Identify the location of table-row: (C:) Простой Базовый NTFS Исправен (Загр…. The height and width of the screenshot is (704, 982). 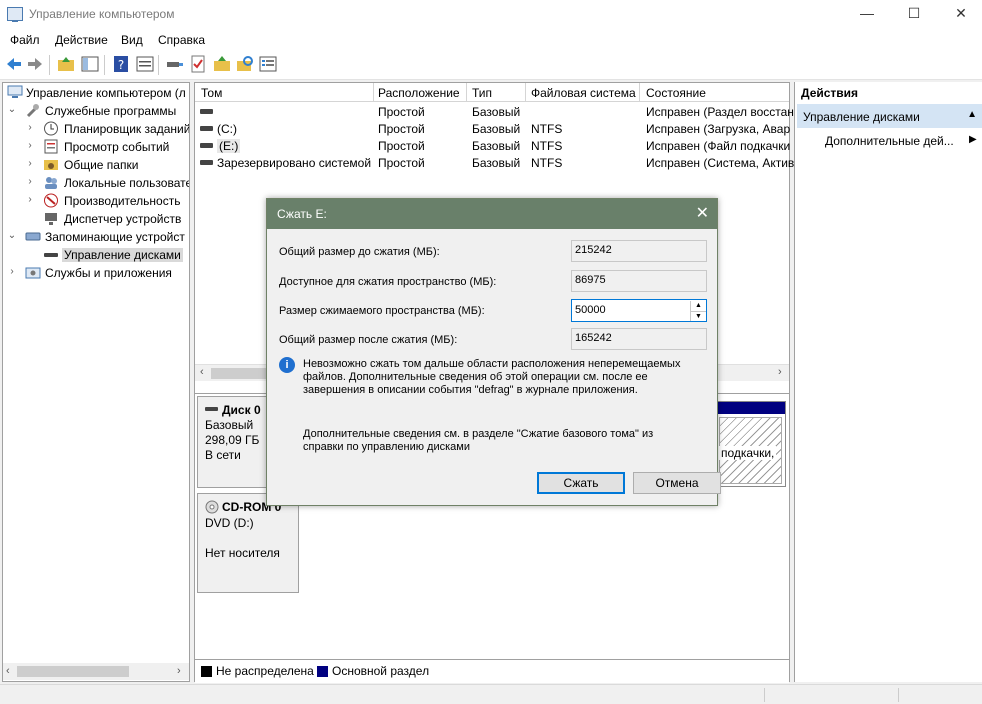
(492, 128).